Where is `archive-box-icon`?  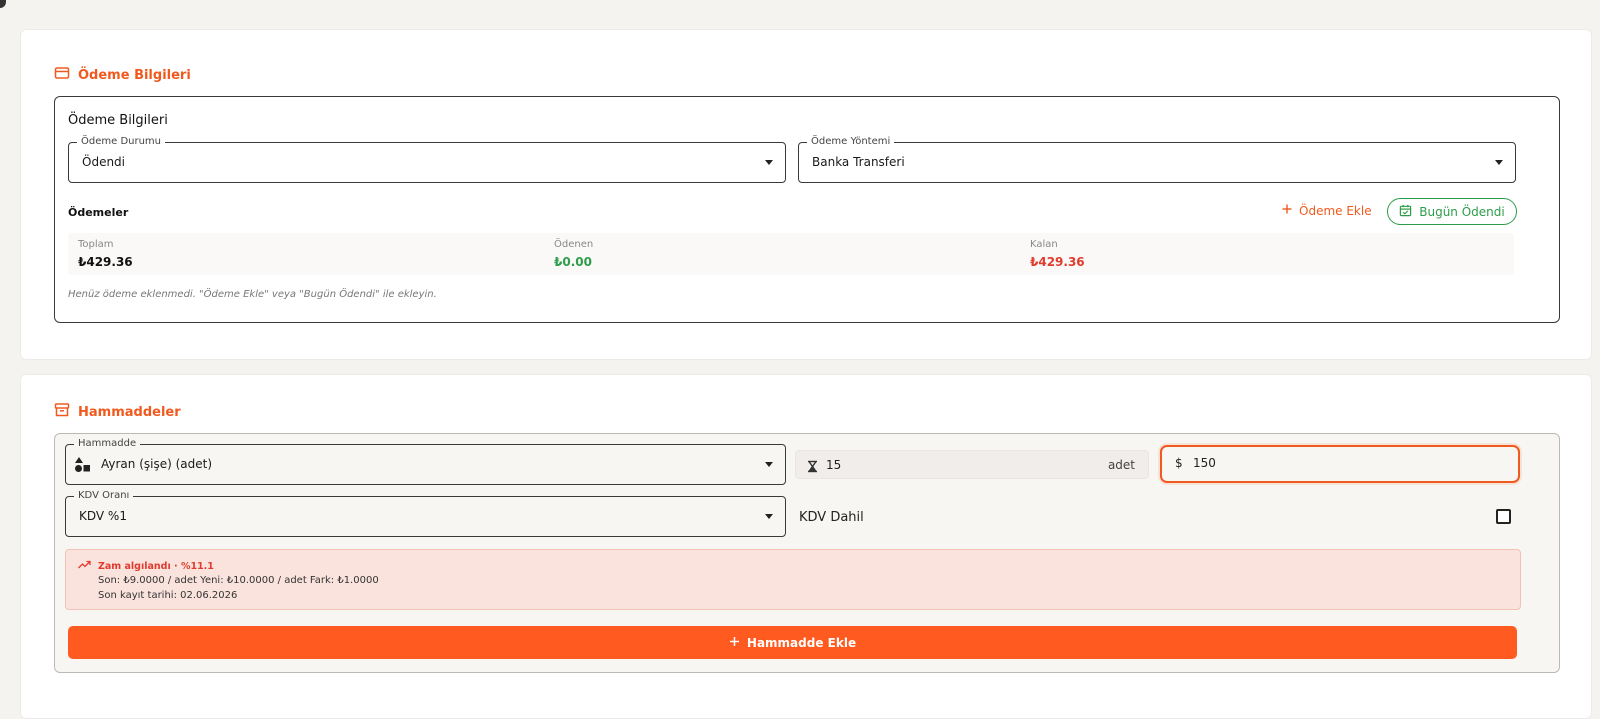 archive-box-icon is located at coordinates (62, 412).